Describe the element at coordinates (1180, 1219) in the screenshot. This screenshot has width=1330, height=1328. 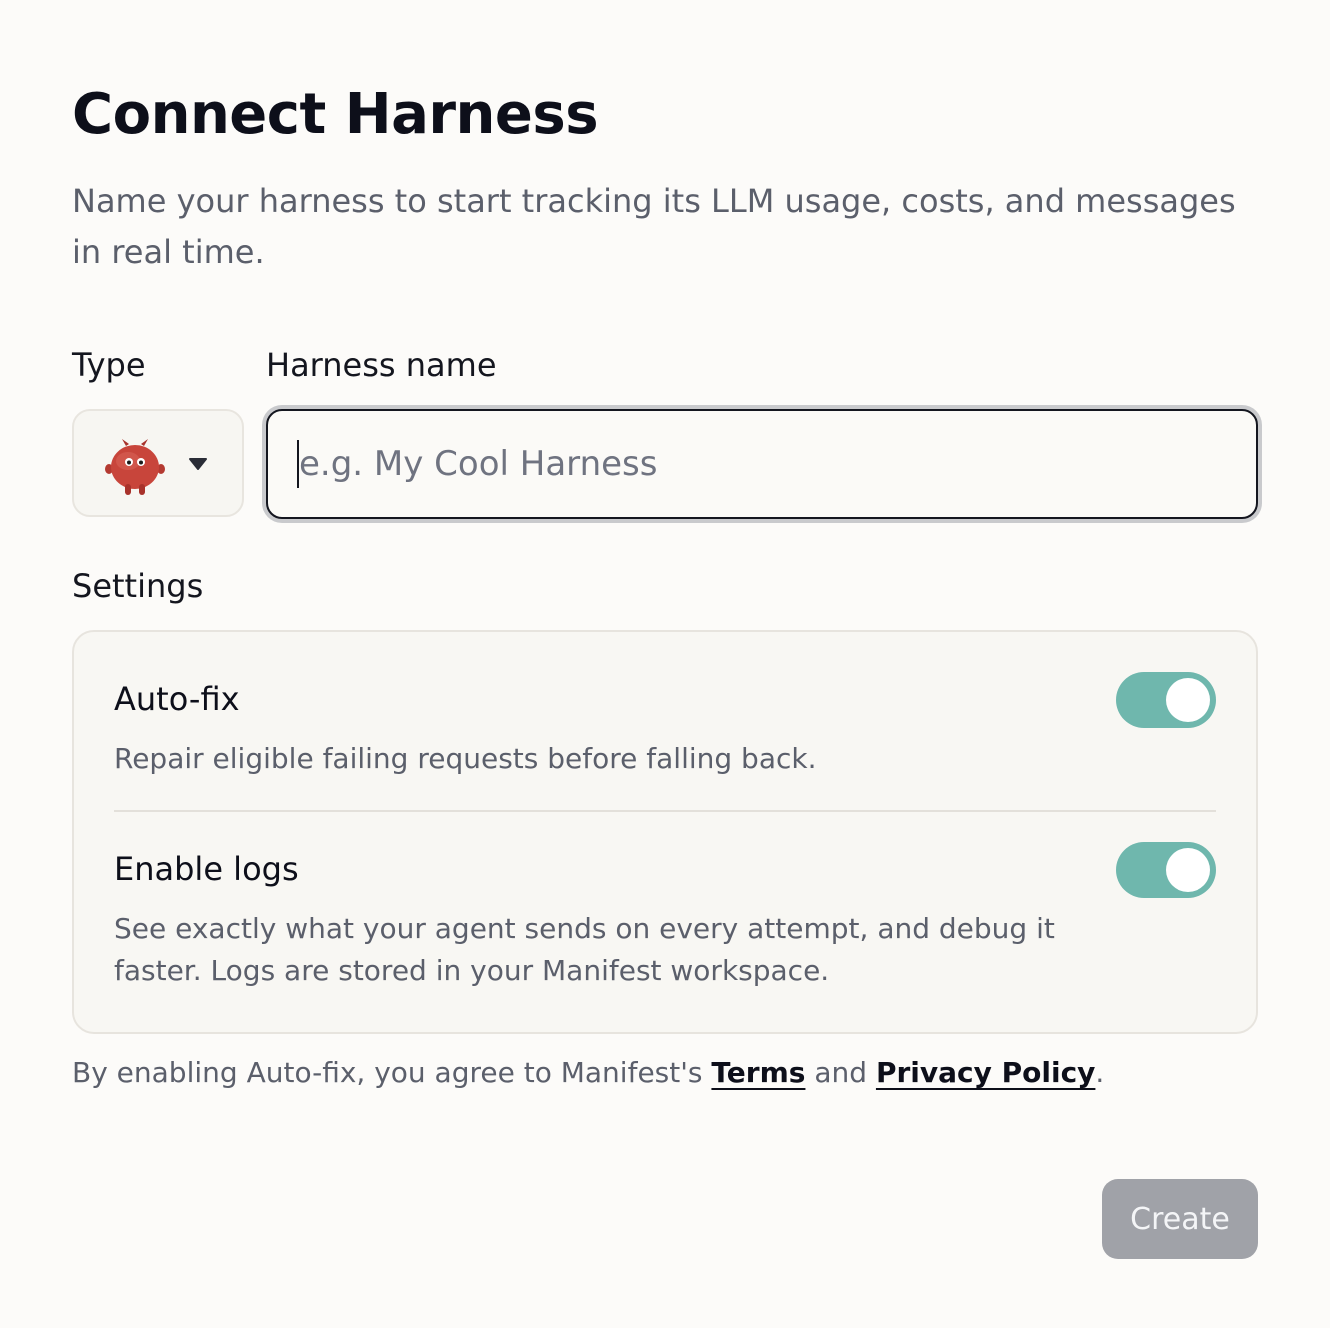
I see `create-button: Create` at that location.